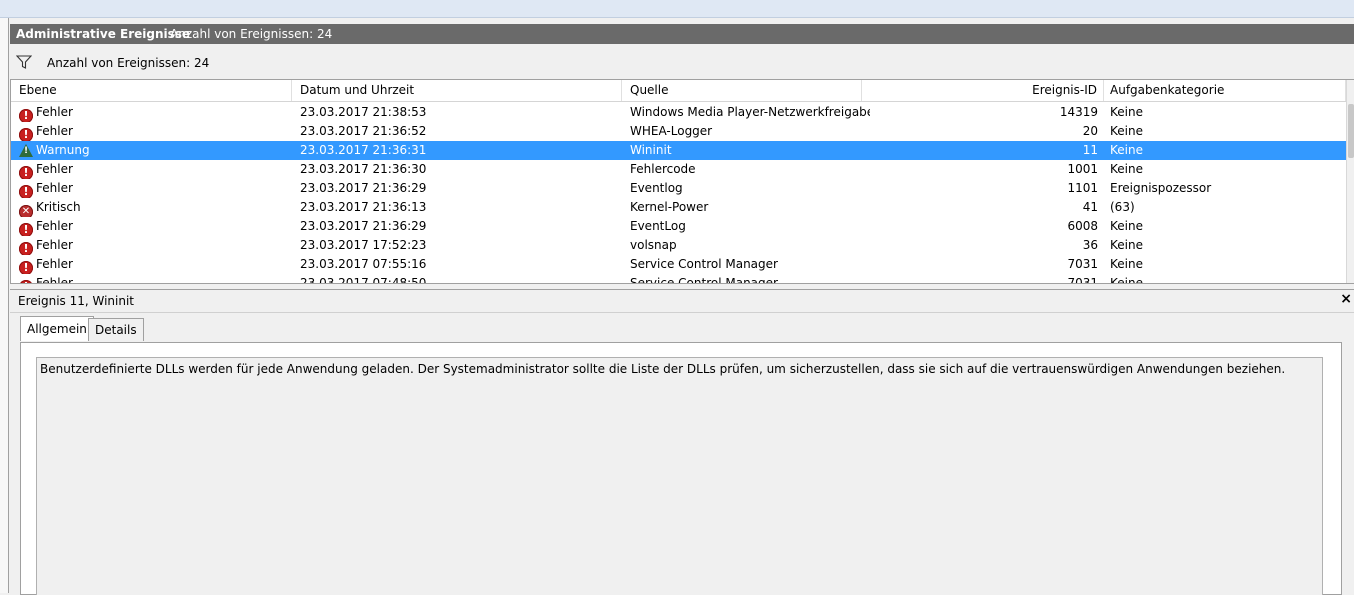 Image resolution: width=1354 pixels, height=595 pixels. Describe the element at coordinates (363, 131) in the screenshot. I see `cell-date: 23.03.2017 21:36:52` at that location.